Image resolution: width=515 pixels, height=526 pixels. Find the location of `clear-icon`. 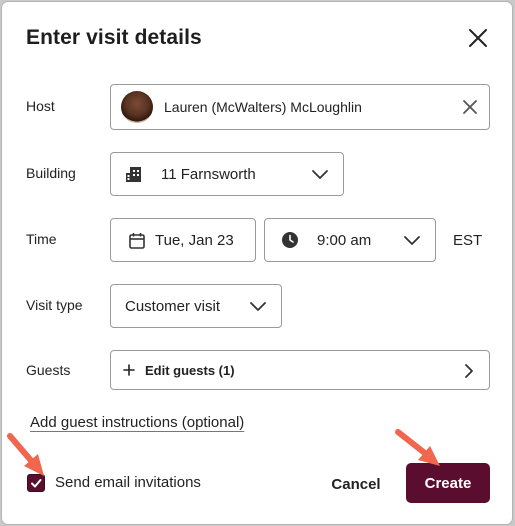

clear-icon is located at coordinates (470, 107).